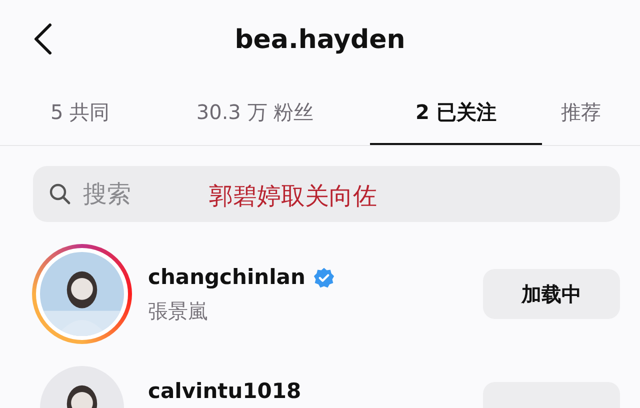 The width and height of the screenshot is (640, 408). What do you see at coordinates (320, 40) in the screenshot?
I see `header-title: bea.hayden` at bounding box center [320, 40].